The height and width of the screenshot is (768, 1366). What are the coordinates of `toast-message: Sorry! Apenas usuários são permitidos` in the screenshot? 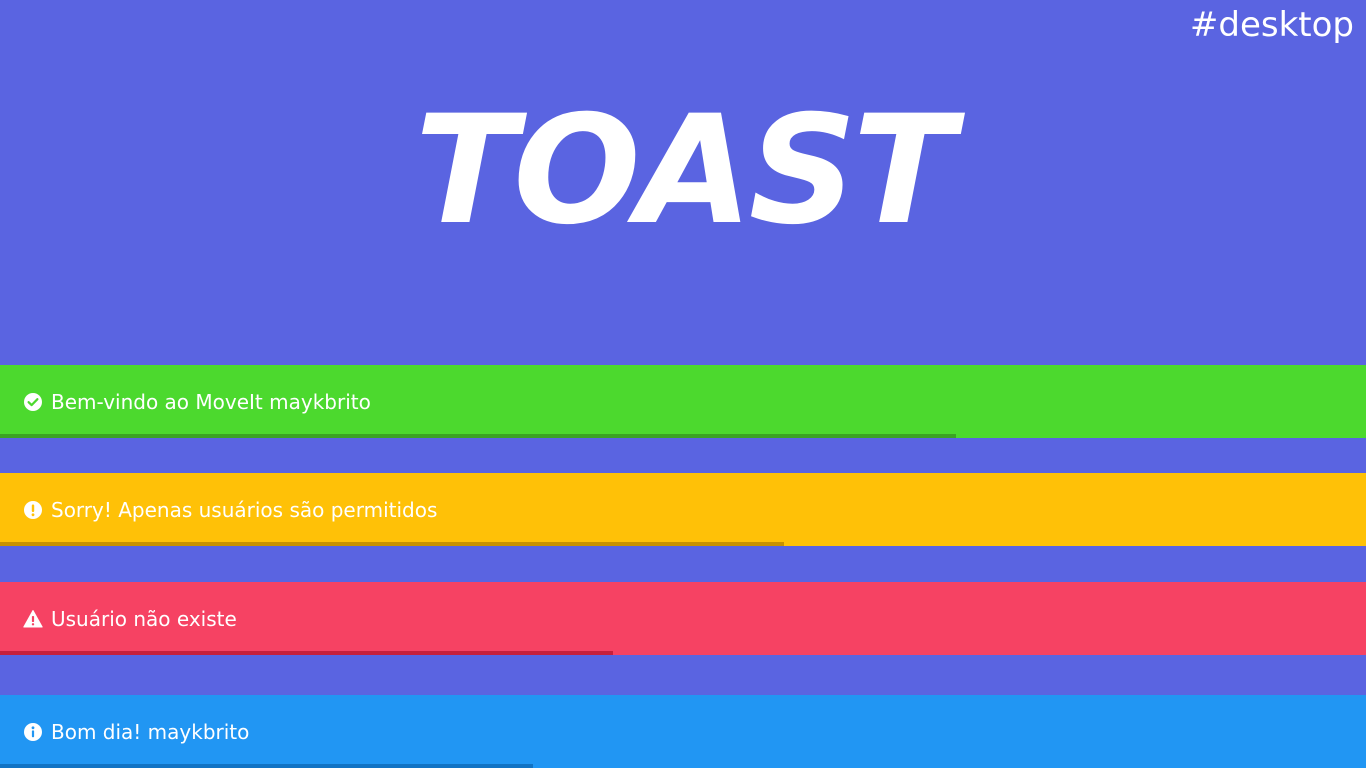 It's located at (244, 509).